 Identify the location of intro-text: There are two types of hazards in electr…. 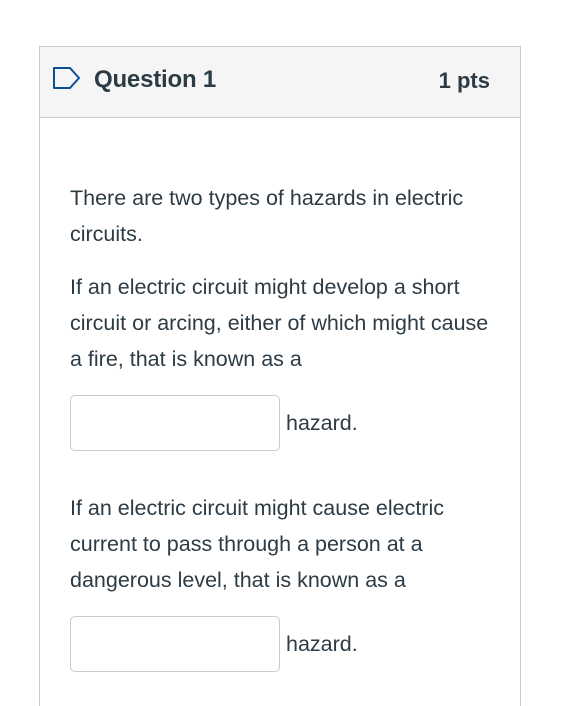
(267, 216).